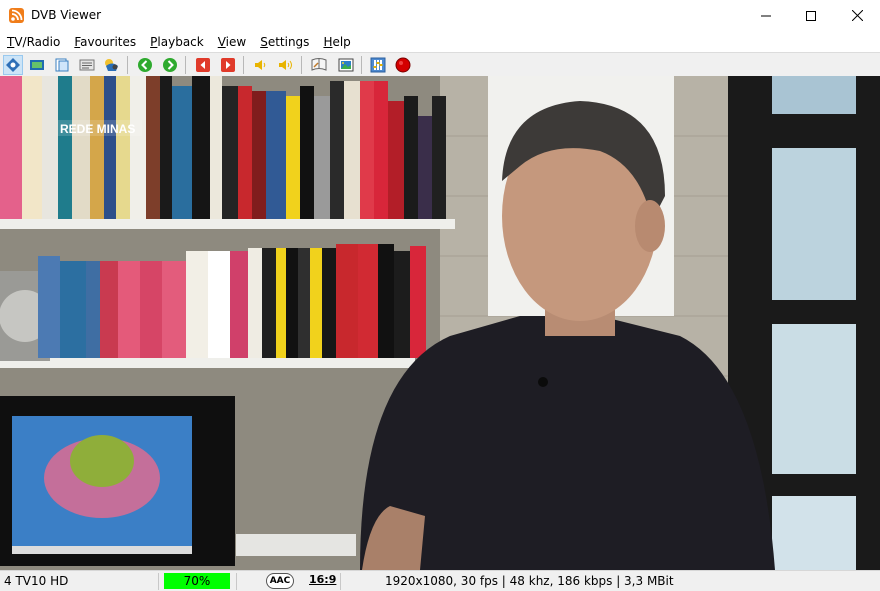 This screenshot has height=591, width=880. I want to click on channel-name: 4 TV10 HD, so click(36, 581).